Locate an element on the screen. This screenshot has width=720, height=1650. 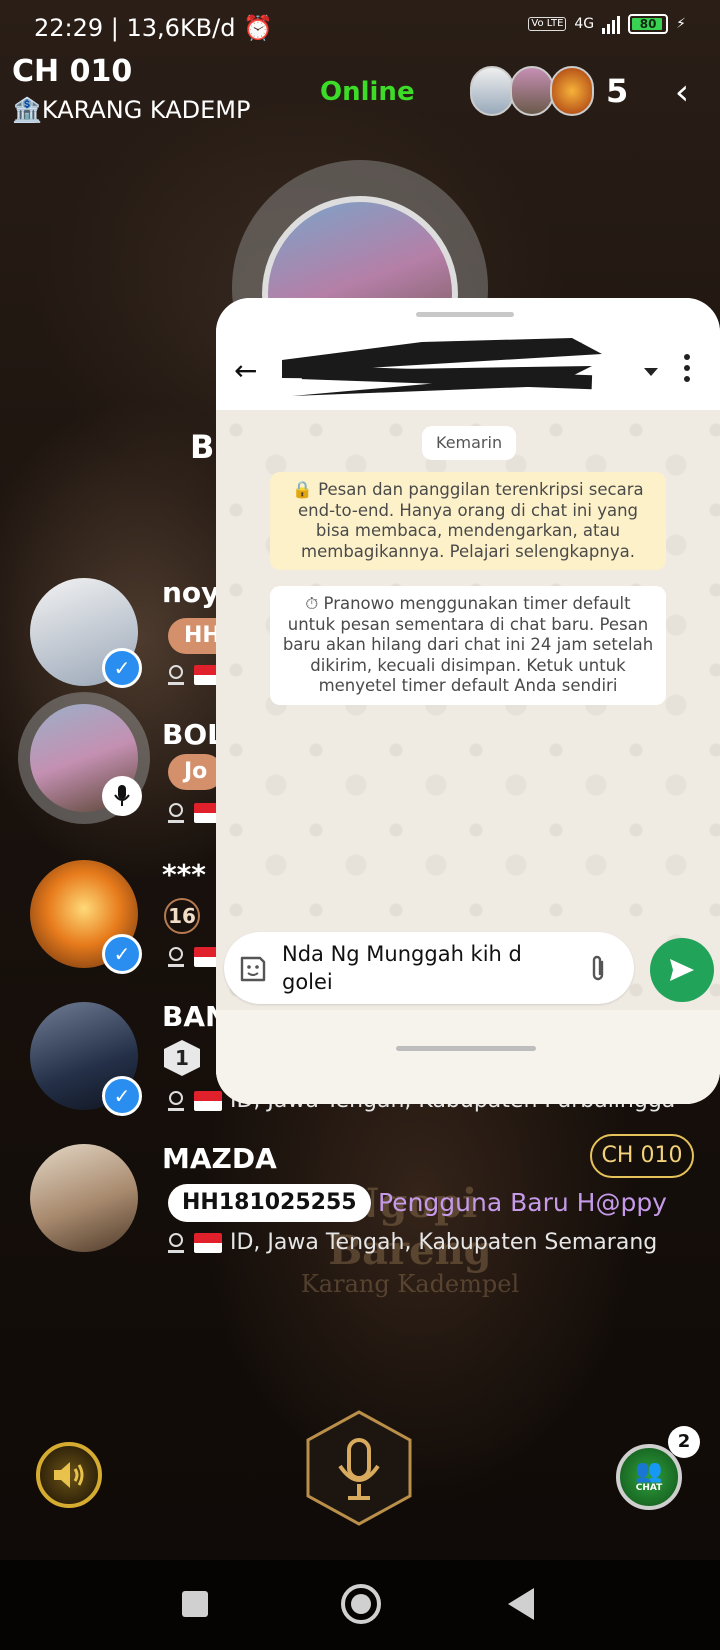
flag-icon is located at coordinates (208, 1242).